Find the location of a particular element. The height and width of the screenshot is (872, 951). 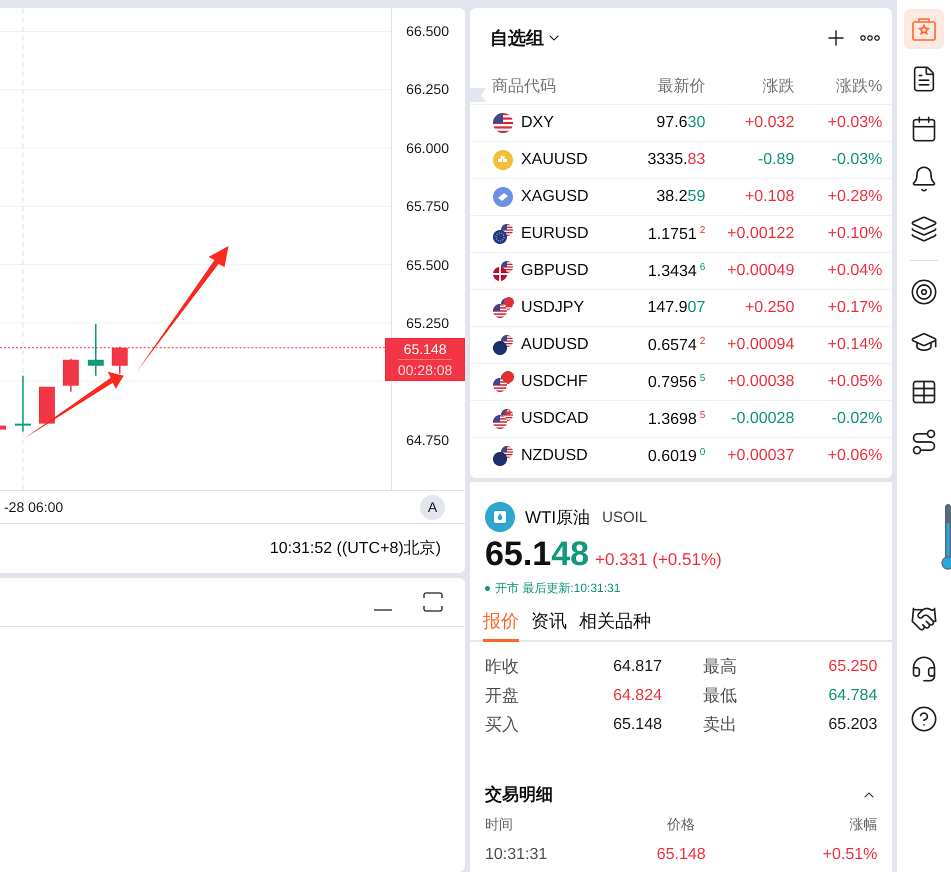

column-header: 价格 is located at coordinates (681, 825).